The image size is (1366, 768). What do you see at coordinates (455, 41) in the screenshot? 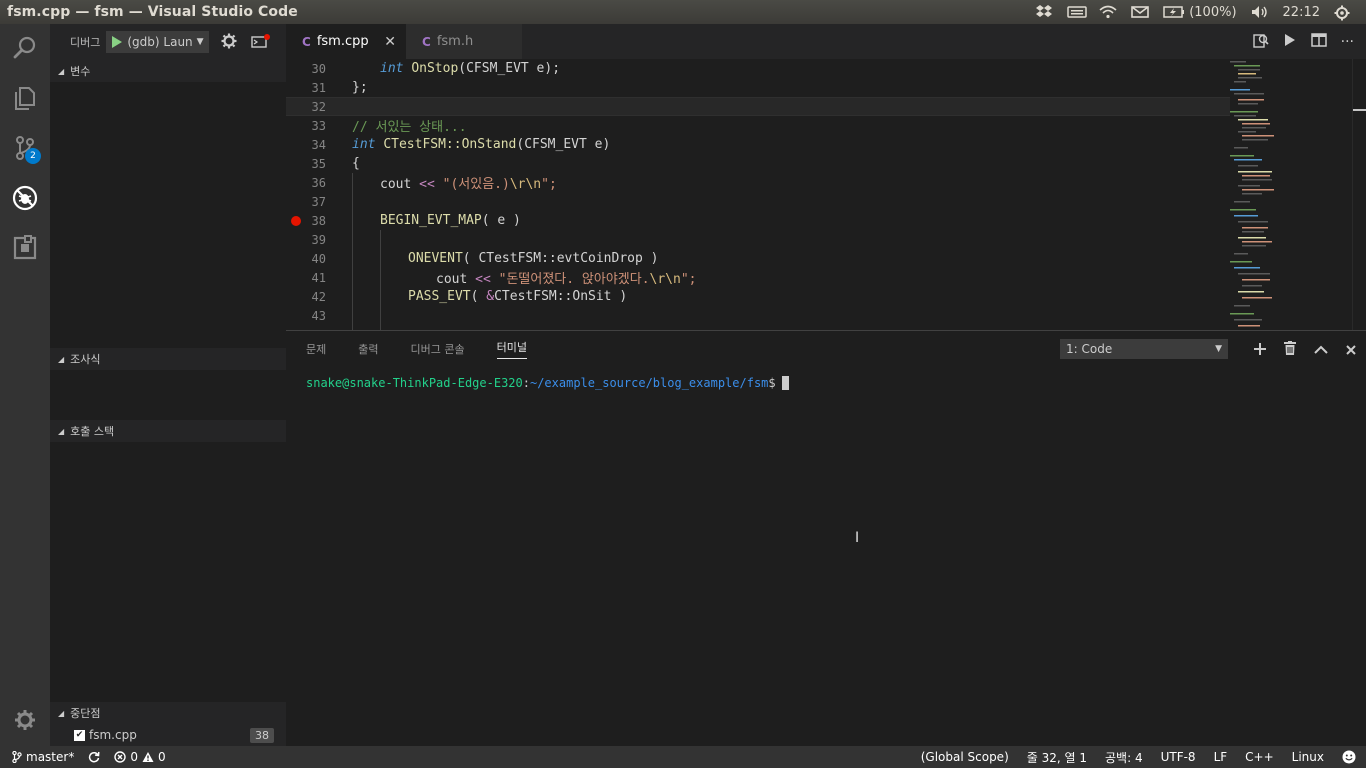
I see `tab-label: fsm.h` at bounding box center [455, 41].